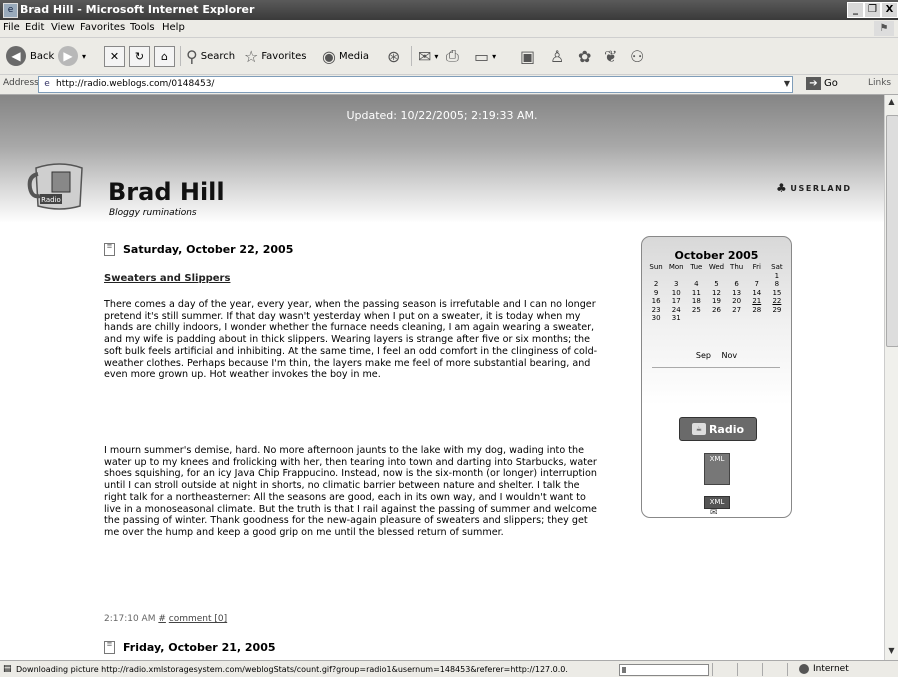  Describe the element at coordinates (180, 56) in the screenshot. I see `toolbar-separator` at that location.